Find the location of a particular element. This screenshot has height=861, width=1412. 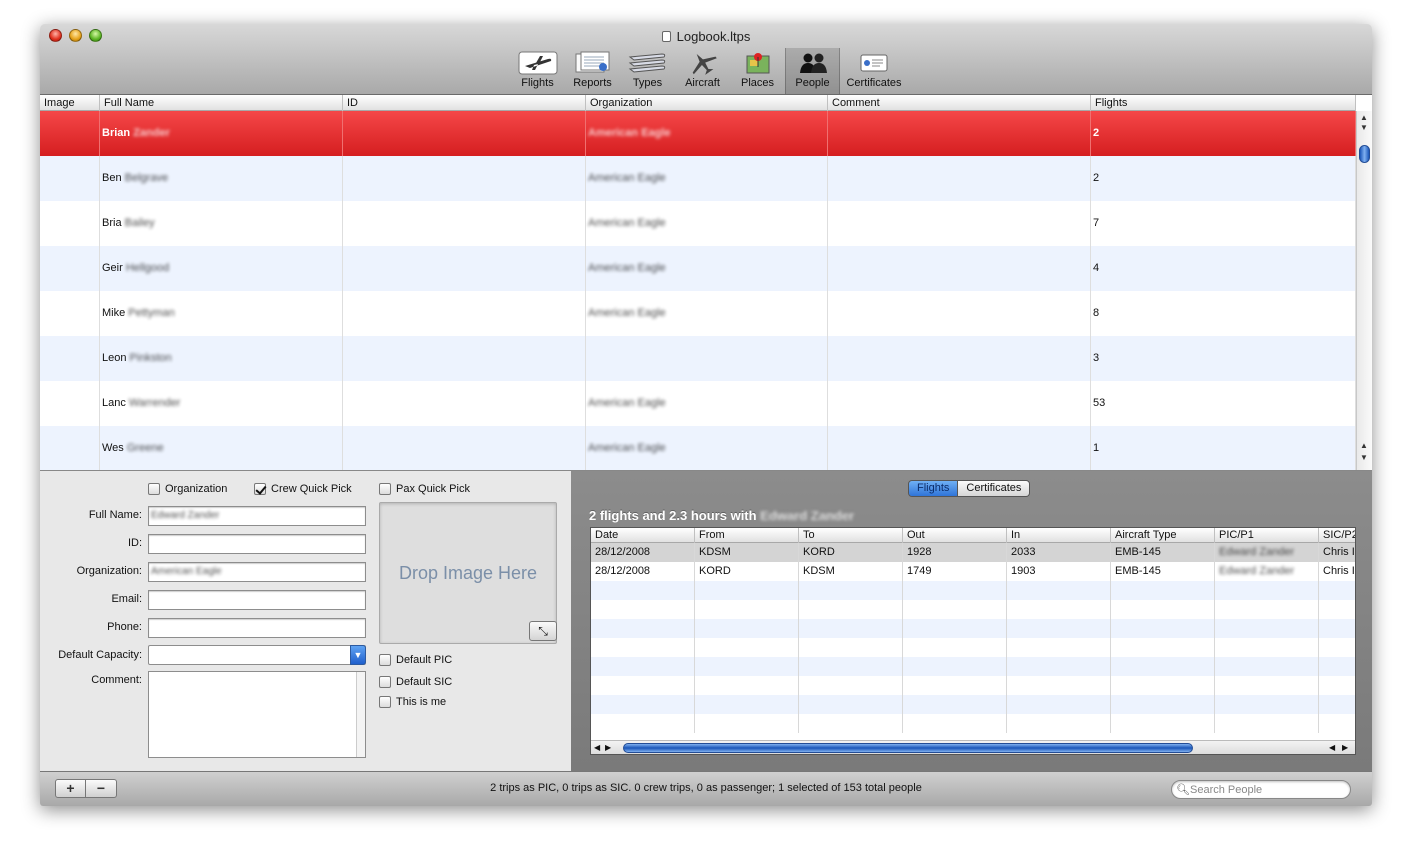

column-header-id: ID is located at coordinates (464, 103).